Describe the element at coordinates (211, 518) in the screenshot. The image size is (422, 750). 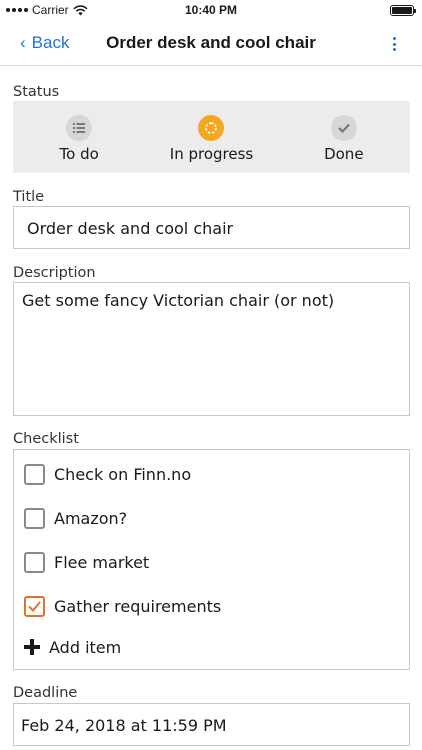
I see `checklist-item: Amazon?` at that location.